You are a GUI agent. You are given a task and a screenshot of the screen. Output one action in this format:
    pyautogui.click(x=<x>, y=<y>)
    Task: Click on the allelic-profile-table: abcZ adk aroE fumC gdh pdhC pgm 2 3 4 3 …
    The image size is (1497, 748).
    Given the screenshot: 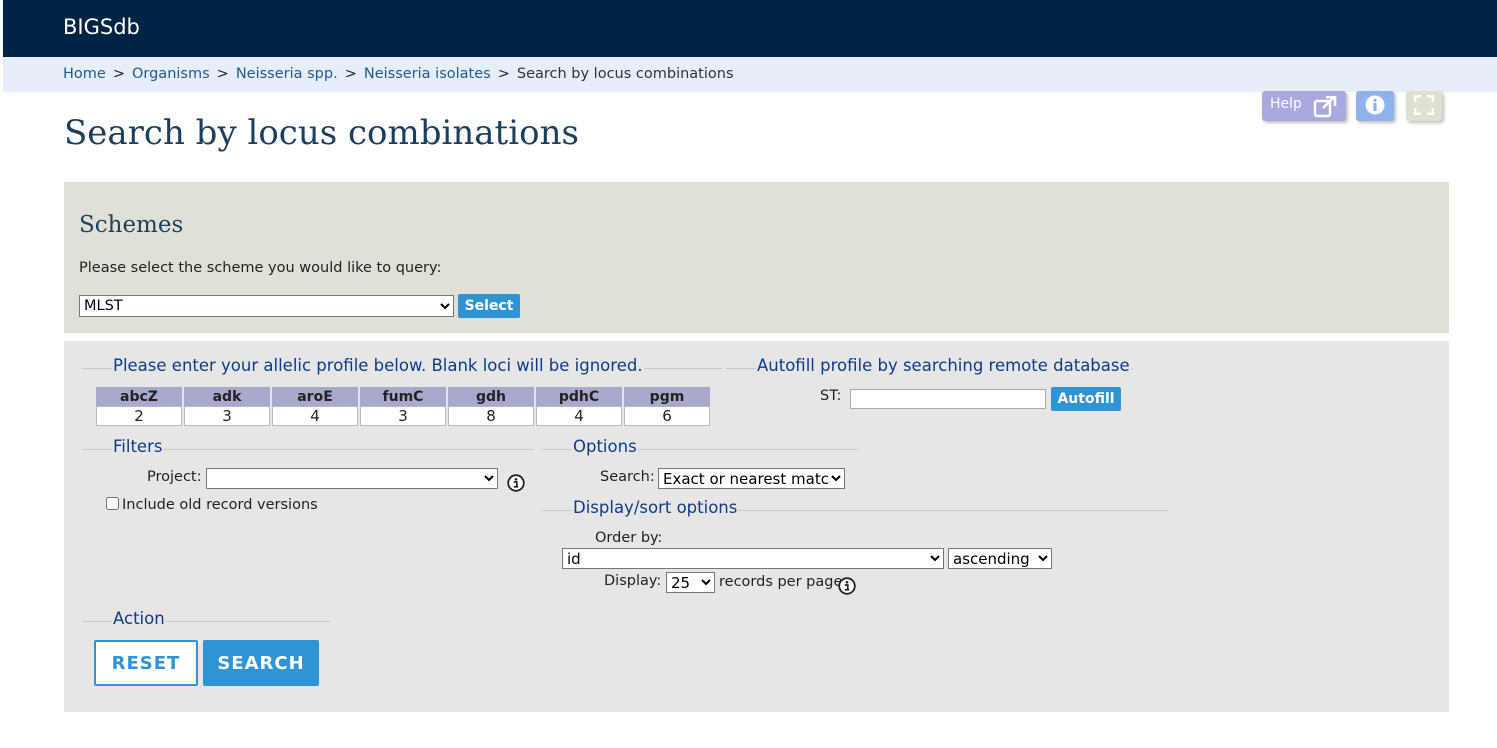 What is the action you would take?
    pyautogui.click(x=403, y=406)
    